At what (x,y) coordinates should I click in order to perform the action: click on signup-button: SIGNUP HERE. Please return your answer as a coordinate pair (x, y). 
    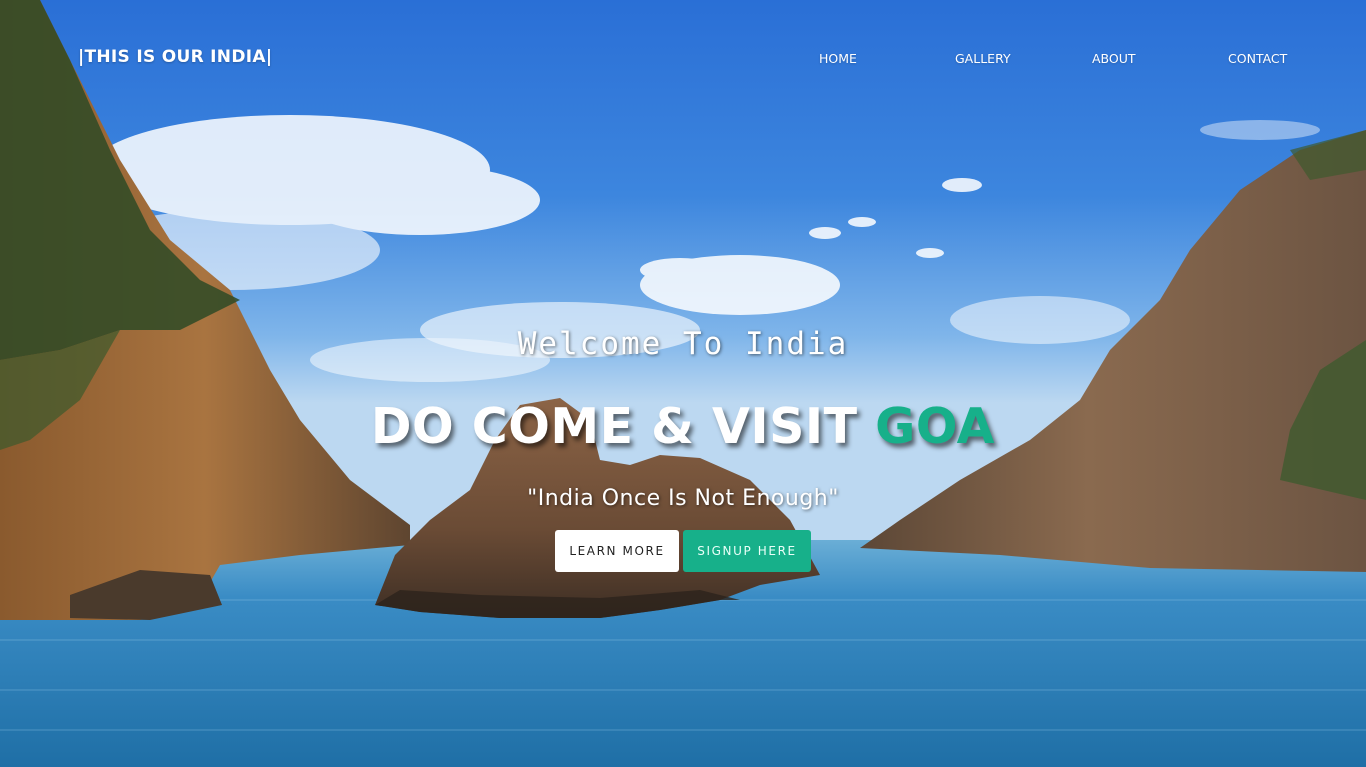
    Looking at the image, I should click on (747, 551).